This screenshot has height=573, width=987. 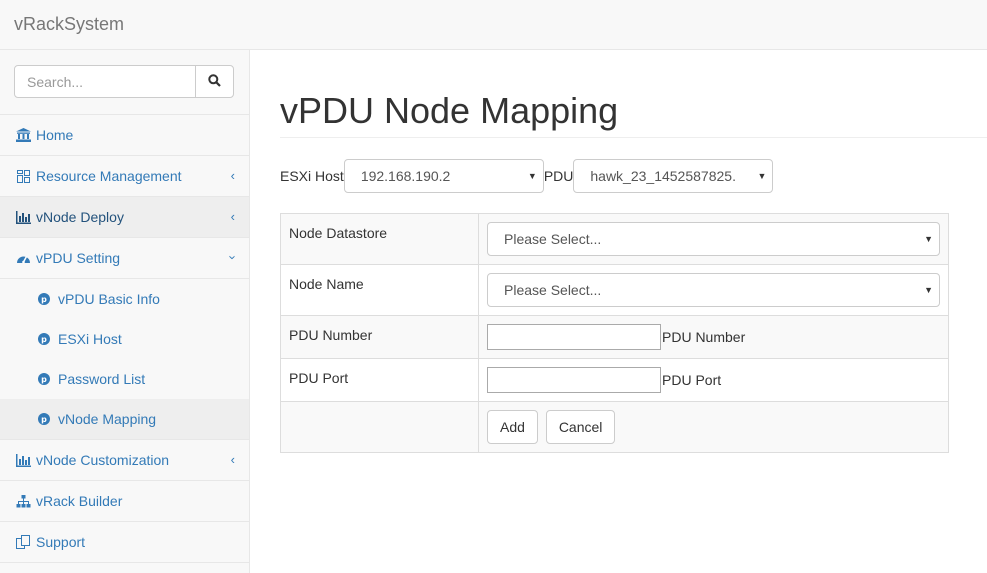 I want to click on sidebar-item-vnode-deploy: vNode Deploy ‹, so click(x=124, y=217).